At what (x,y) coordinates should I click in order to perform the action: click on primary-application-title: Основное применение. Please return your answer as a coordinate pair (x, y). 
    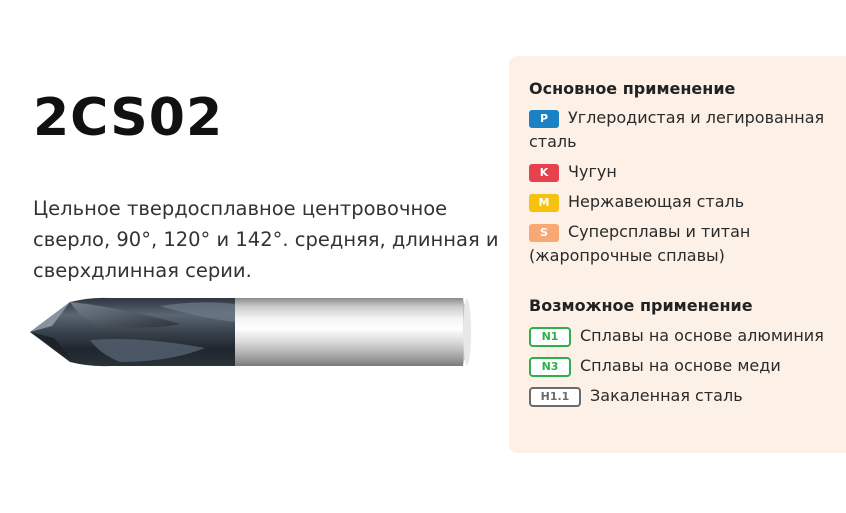
    Looking at the image, I should click on (632, 88).